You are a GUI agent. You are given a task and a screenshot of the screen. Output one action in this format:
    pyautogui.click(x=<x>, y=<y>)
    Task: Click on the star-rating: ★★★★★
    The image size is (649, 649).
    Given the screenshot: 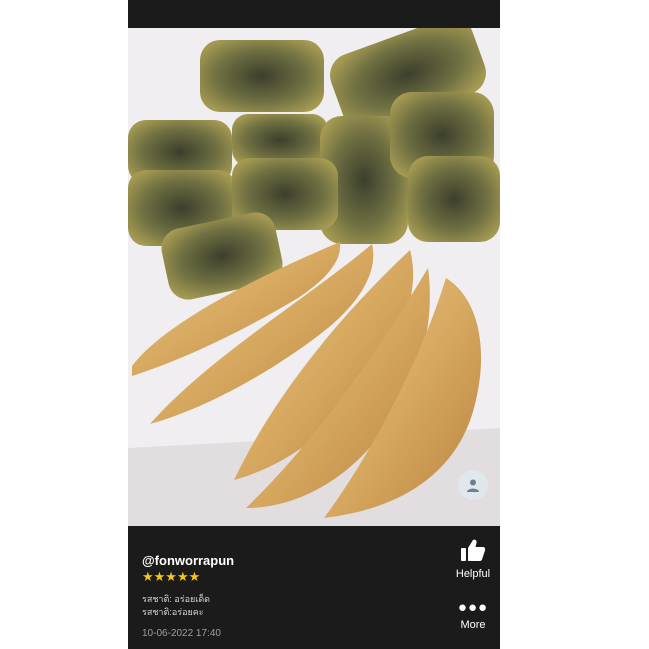 What is the action you would take?
    pyautogui.click(x=171, y=577)
    